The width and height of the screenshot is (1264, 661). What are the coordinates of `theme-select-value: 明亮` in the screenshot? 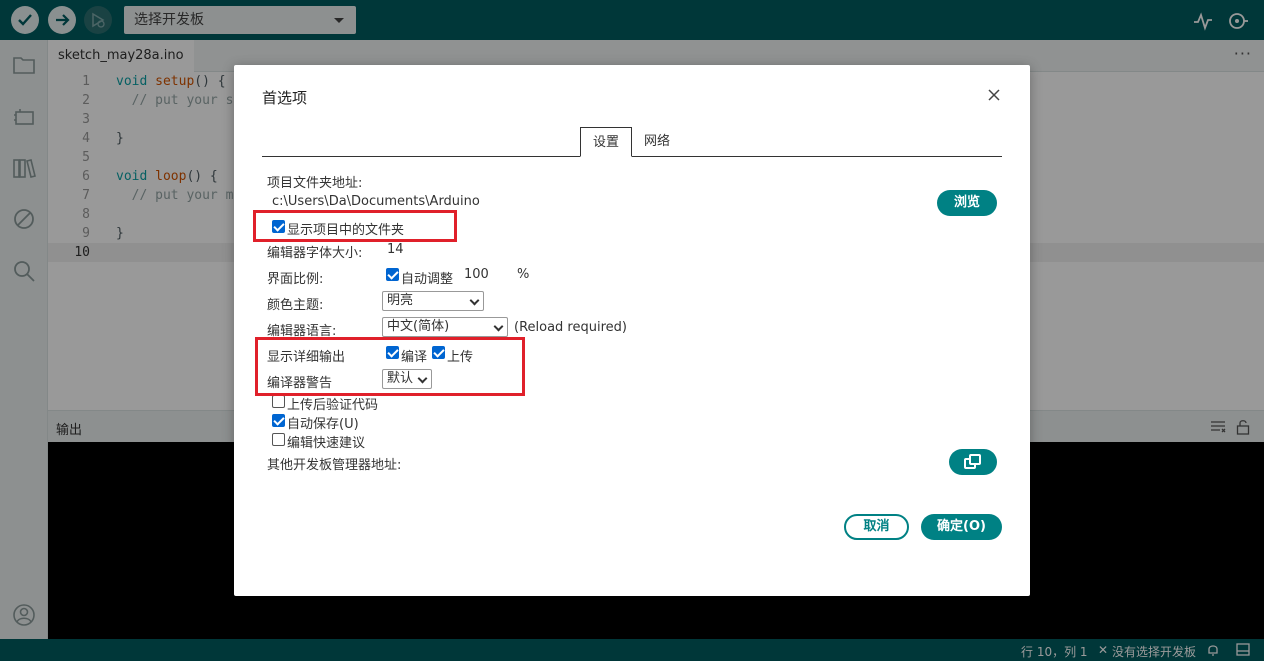 It's located at (400, 300).